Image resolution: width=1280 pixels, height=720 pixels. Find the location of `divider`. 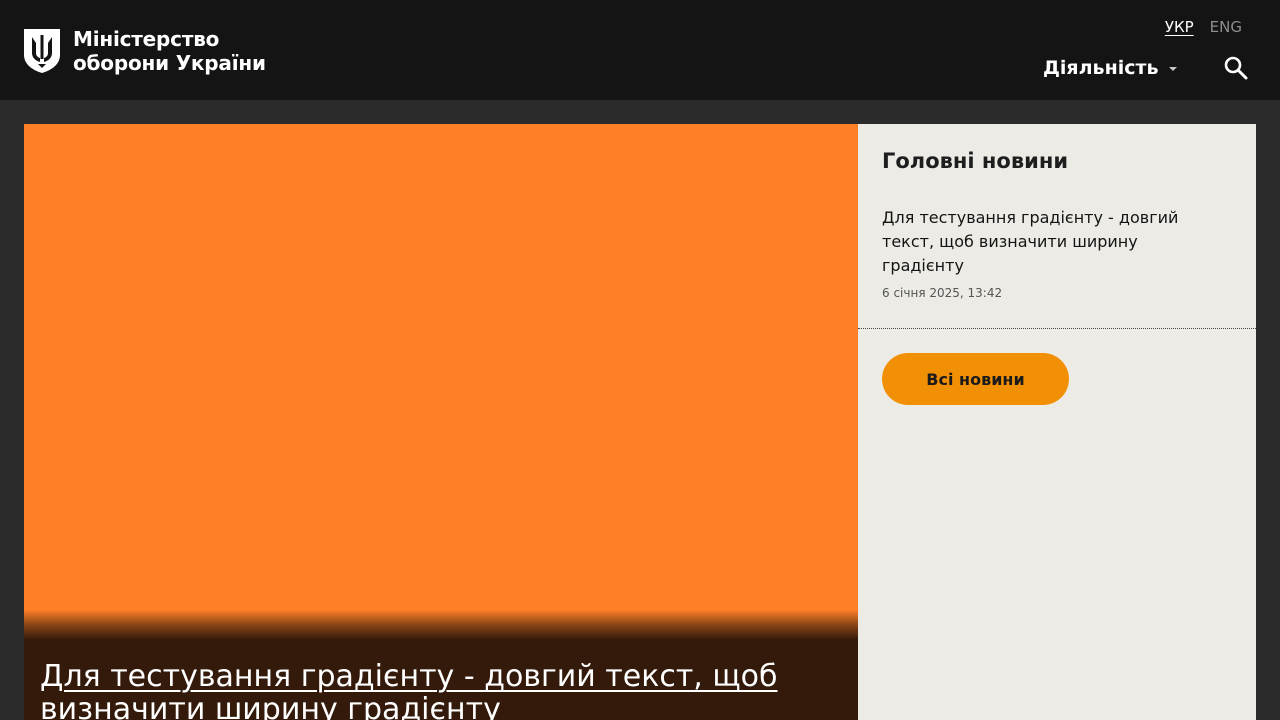

divider is located at coordinates (1057, 328).